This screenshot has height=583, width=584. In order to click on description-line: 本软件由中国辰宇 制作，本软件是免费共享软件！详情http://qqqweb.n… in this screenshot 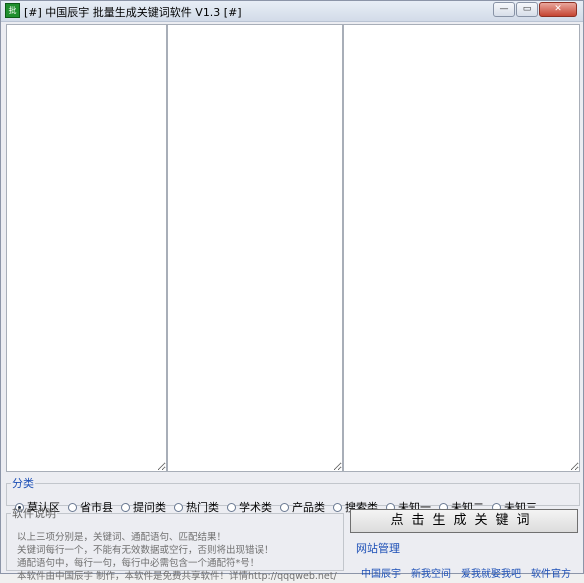, I will do `click(177, 576)`.